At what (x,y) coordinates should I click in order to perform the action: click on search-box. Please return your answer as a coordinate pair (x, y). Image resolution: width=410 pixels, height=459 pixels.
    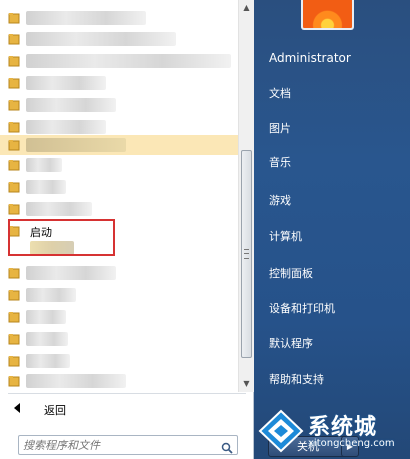
    Looking at the image, I should click on (128, 445).